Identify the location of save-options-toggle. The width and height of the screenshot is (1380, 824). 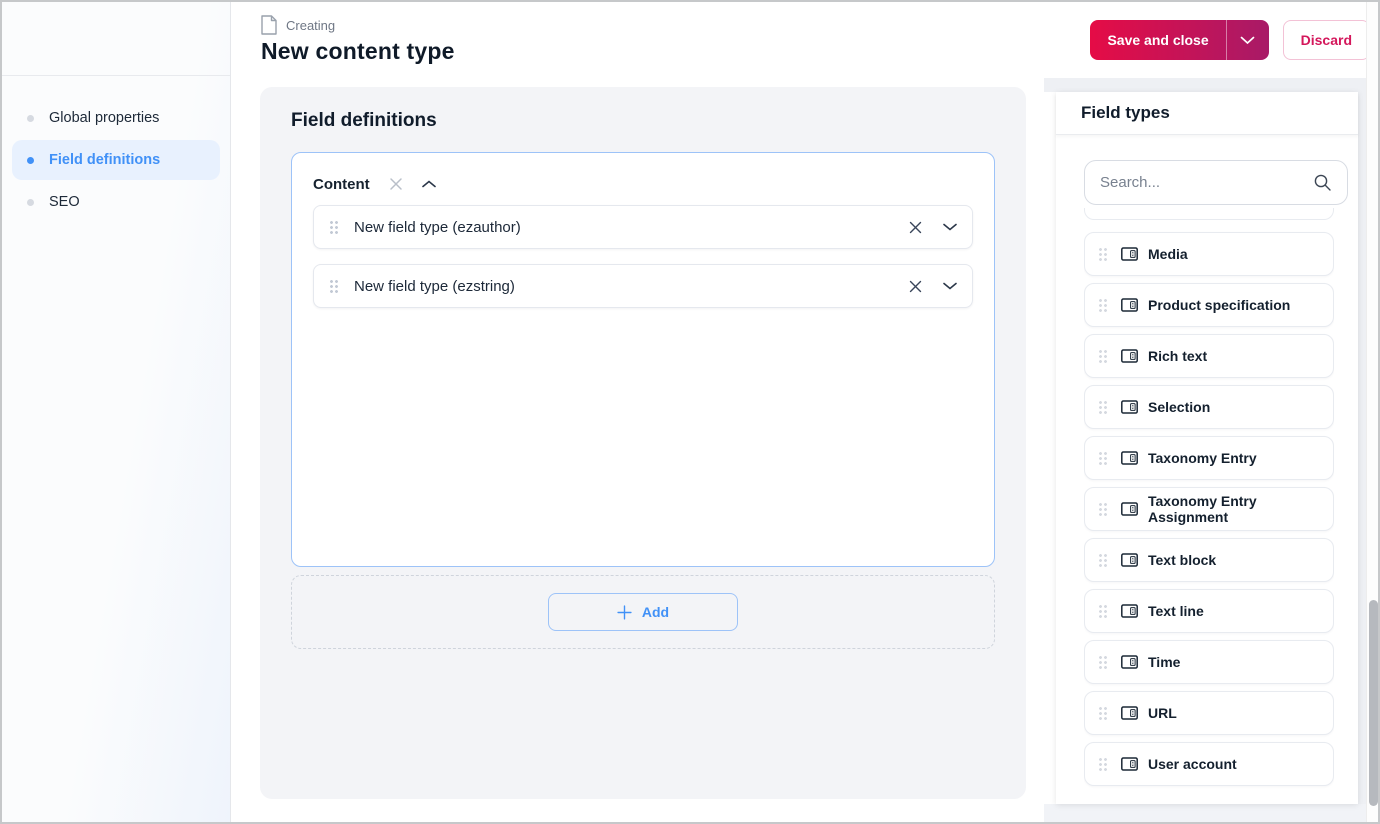
(1247, 40).